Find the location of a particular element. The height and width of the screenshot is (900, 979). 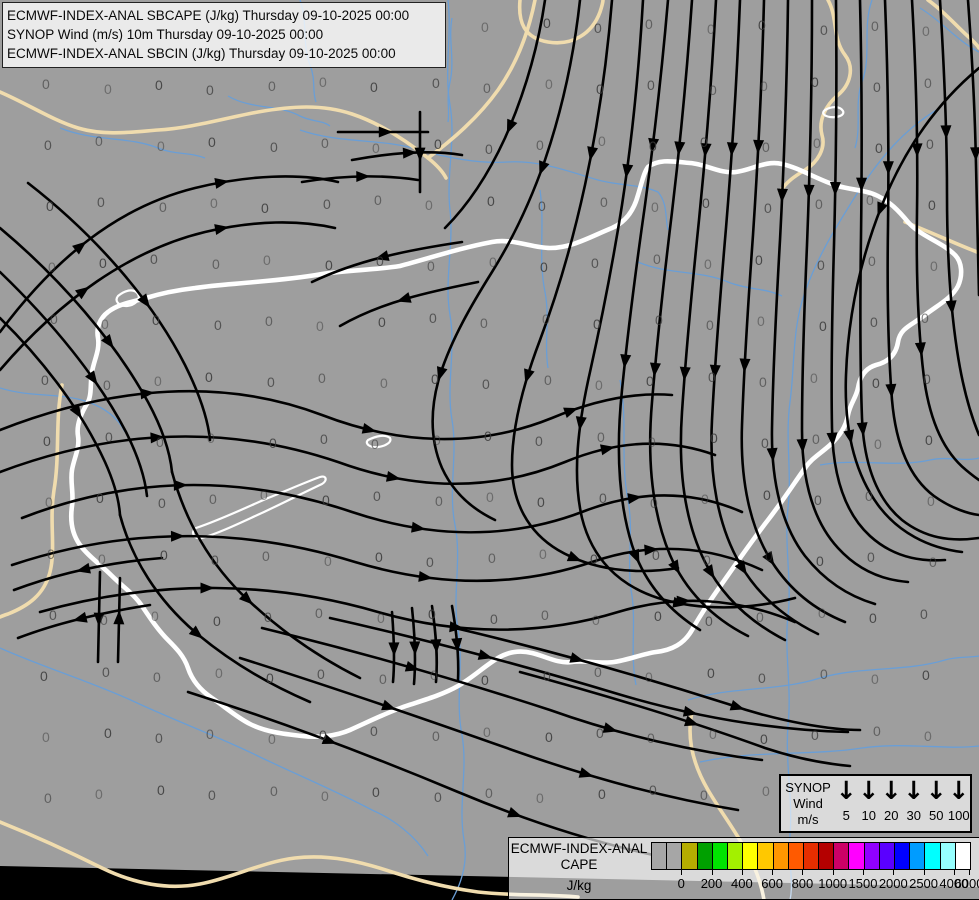

wind-legend-title: SYNOP Wind m/s is located at coordinates (808, 803).